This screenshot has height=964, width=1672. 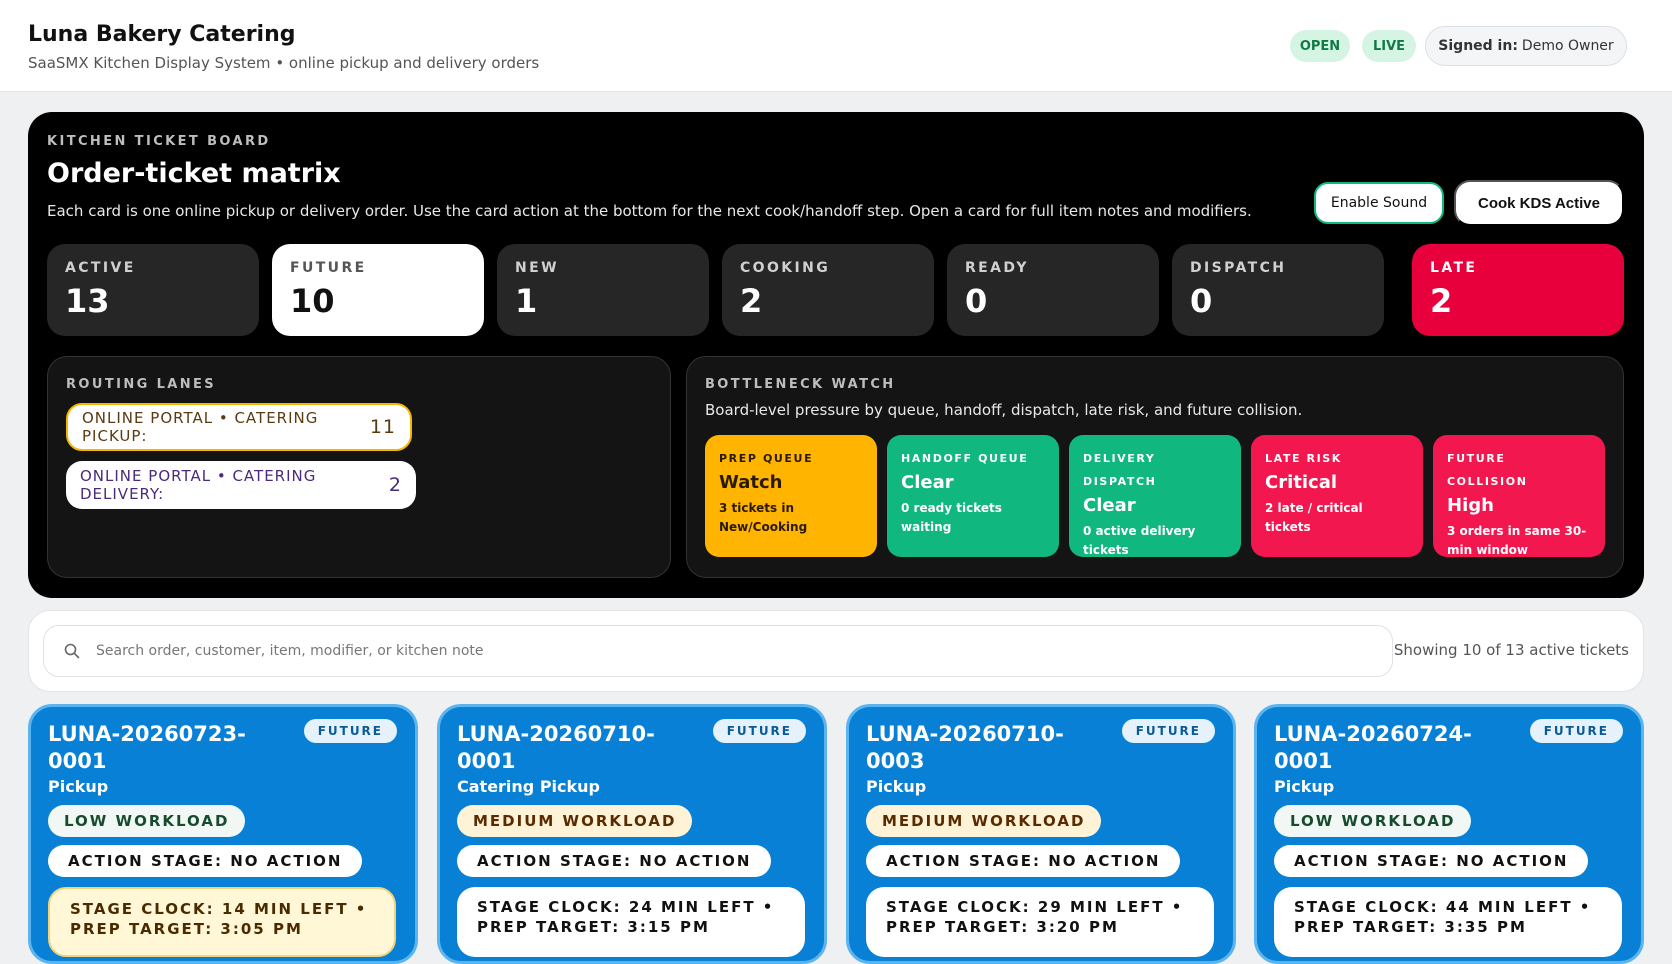 I want to click on lane-count: 2, so click(x=395, y=485).